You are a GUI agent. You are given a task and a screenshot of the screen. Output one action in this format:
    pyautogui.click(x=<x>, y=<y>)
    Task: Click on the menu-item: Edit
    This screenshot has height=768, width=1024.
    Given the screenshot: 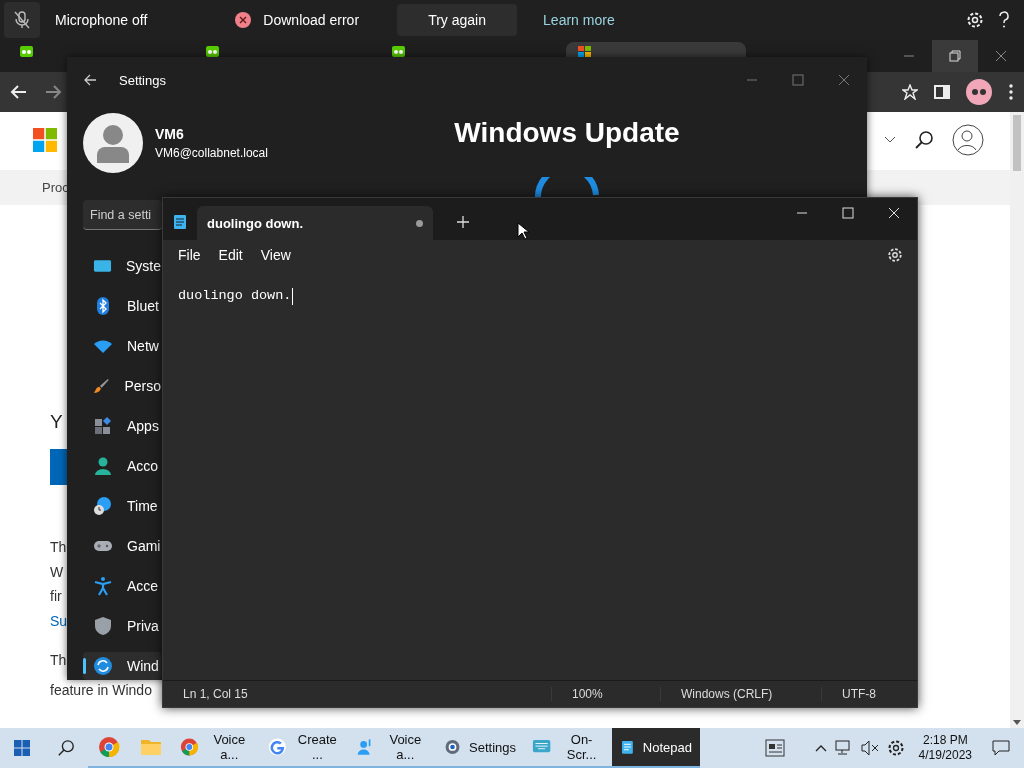 What is the action you would take?
    pyautogui.click(x=230, y=255)
    